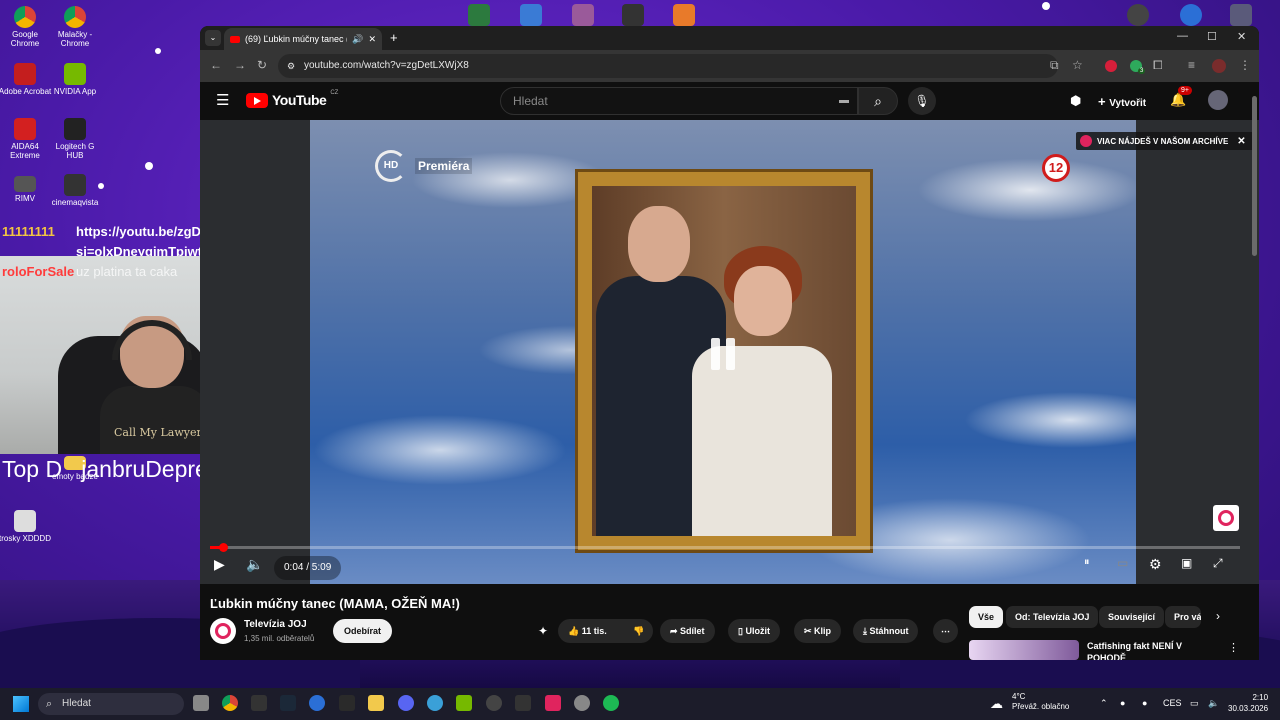  What do you see at coordinates (1087, 562) in the screenshot?
I see `autoplay-toggle: ⏸` at bounding box center [1087, 562].